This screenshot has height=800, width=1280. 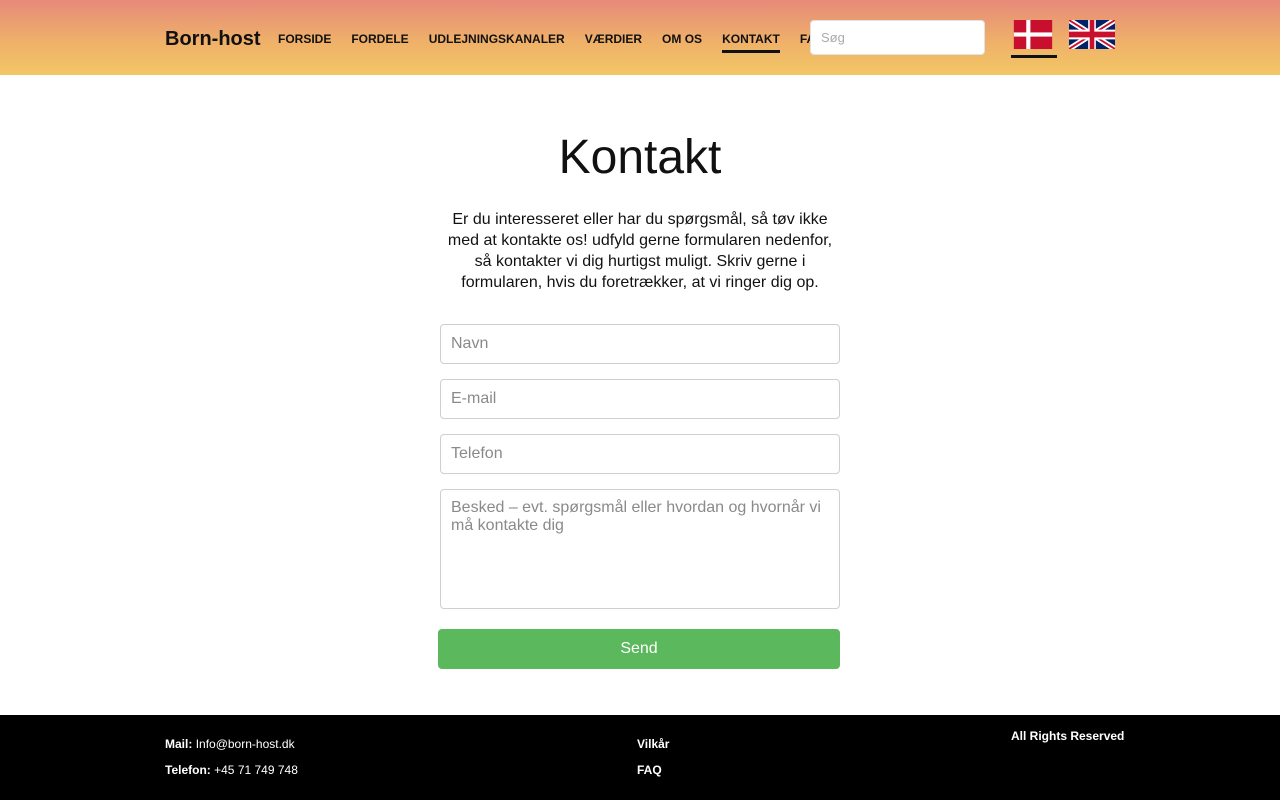 What do you see at coordinates (245, 744) in the screenshot?
I see `footer-mail-link: Info@born-host.dk` at bounding box center [245, 744].